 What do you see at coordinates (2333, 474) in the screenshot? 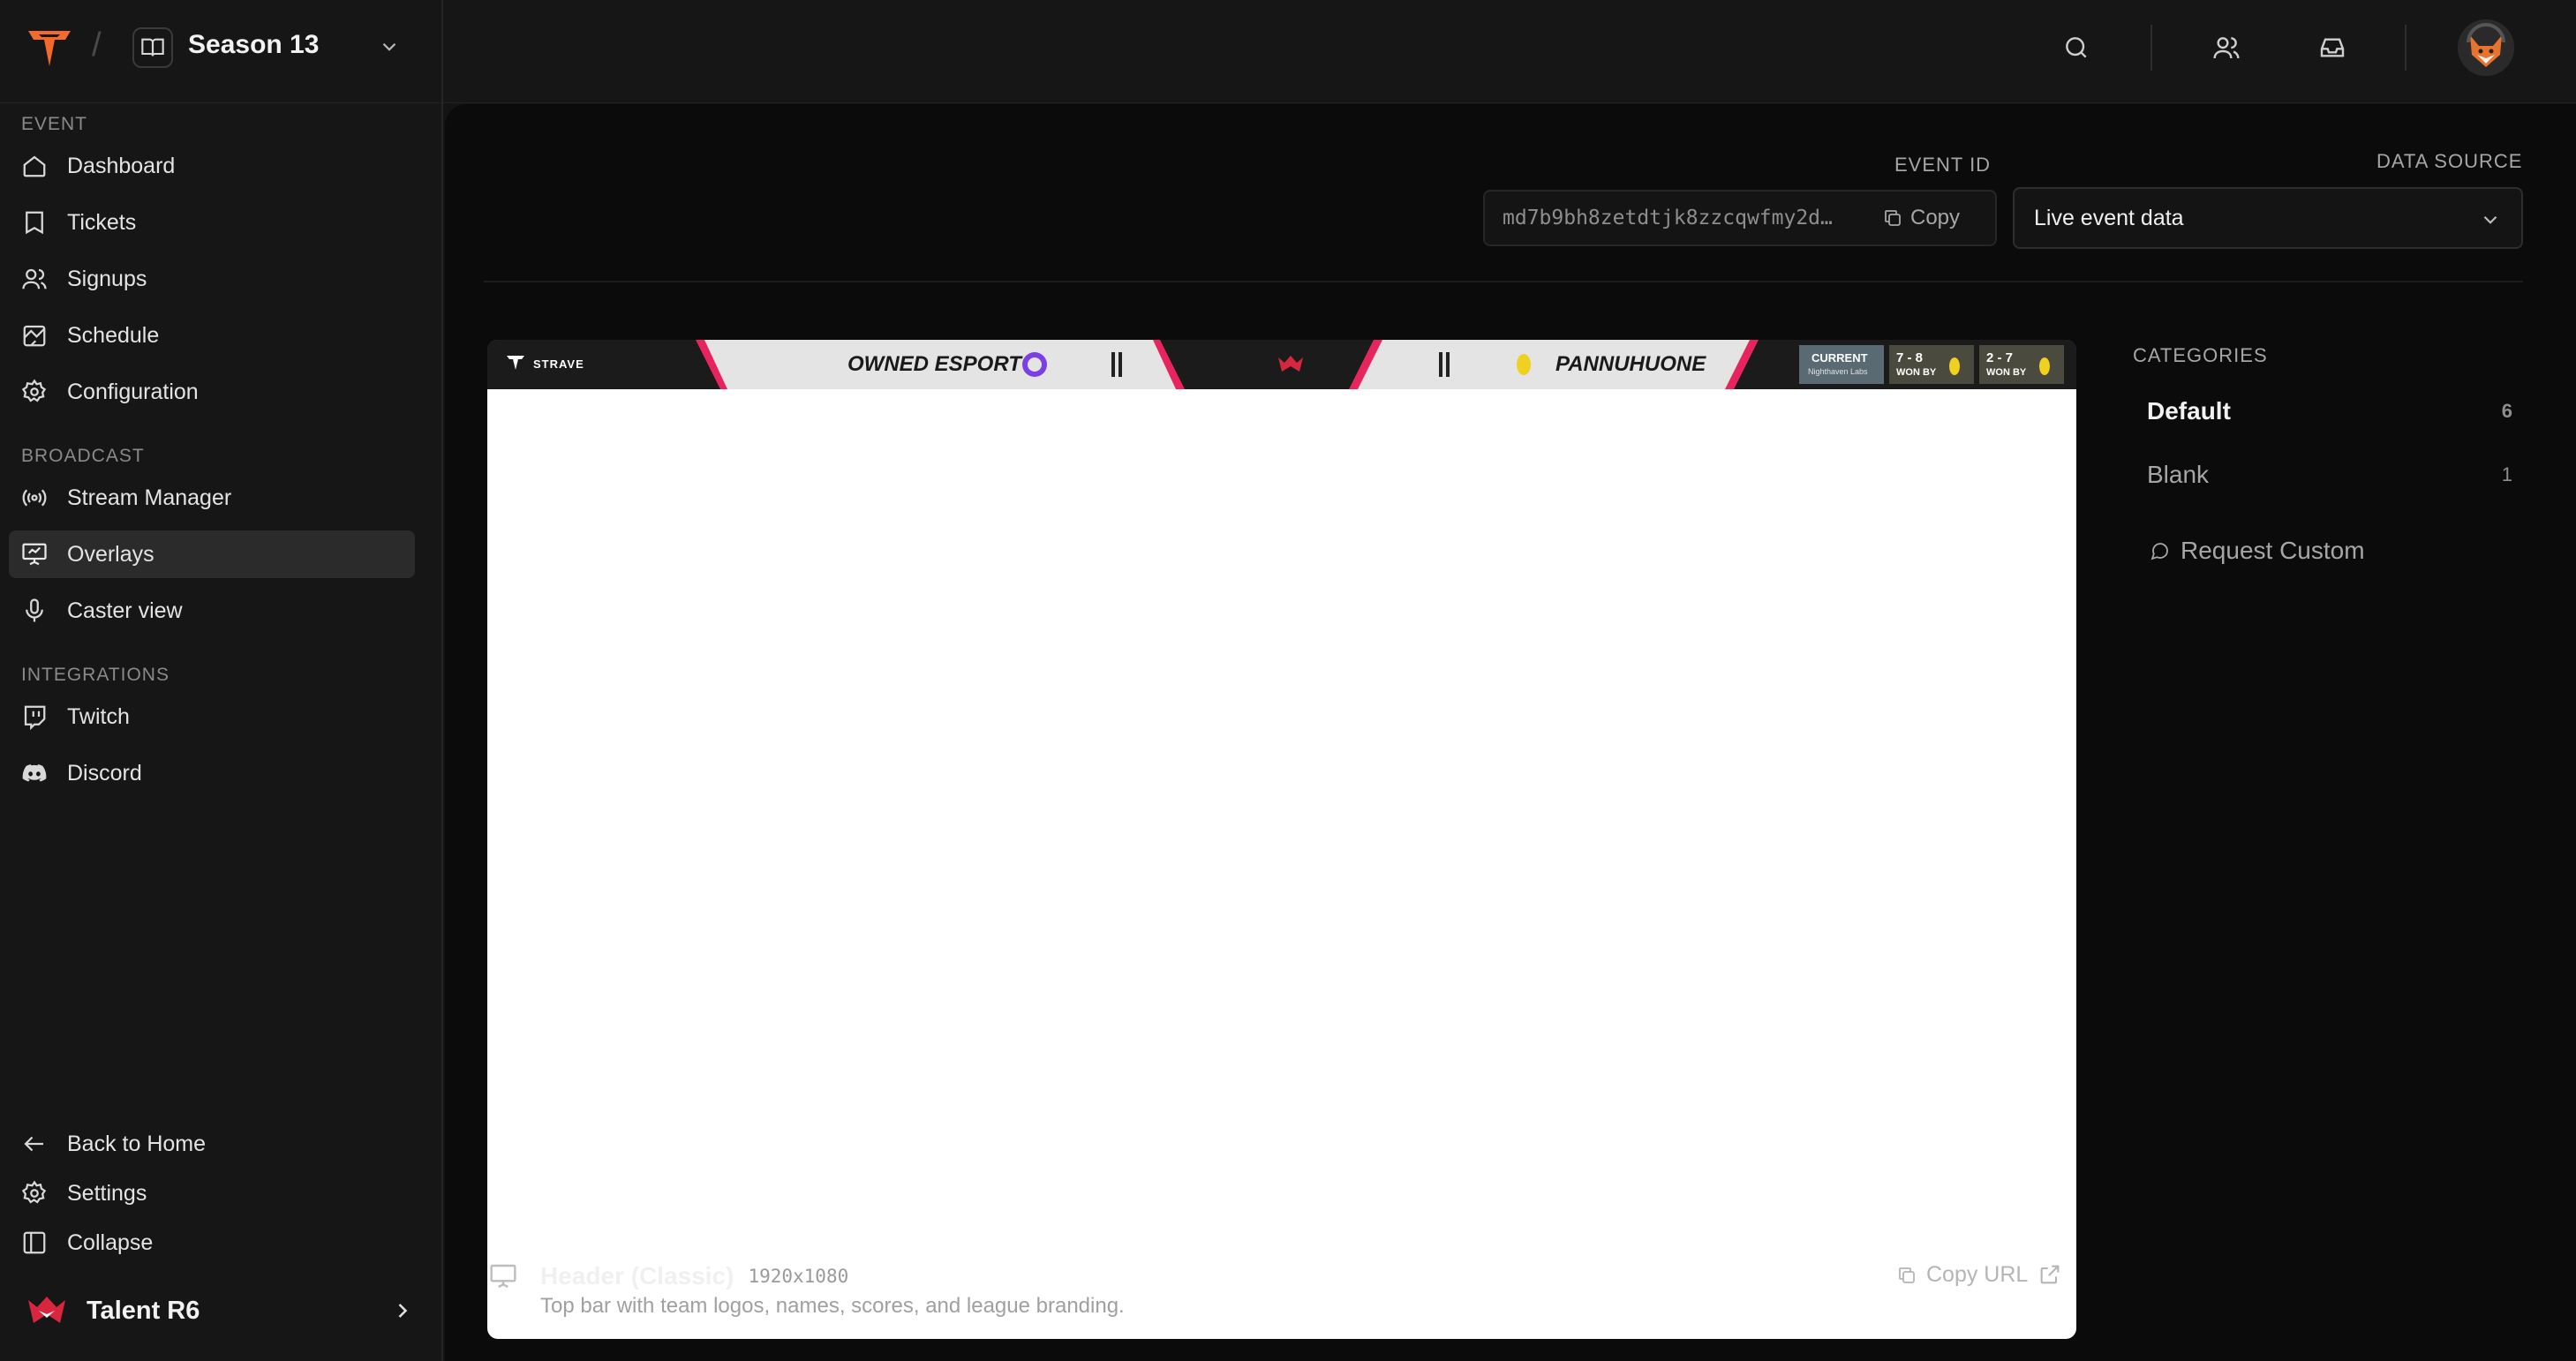
I see `category-blank: Blank 1` at bounding box center [2333, 474].